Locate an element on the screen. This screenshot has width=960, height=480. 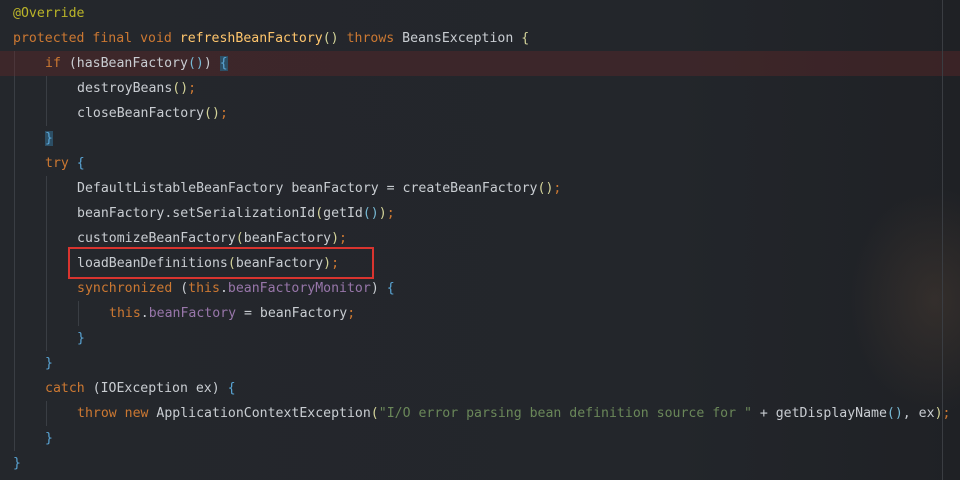
code-token: void is located at coordinates (156, 38).